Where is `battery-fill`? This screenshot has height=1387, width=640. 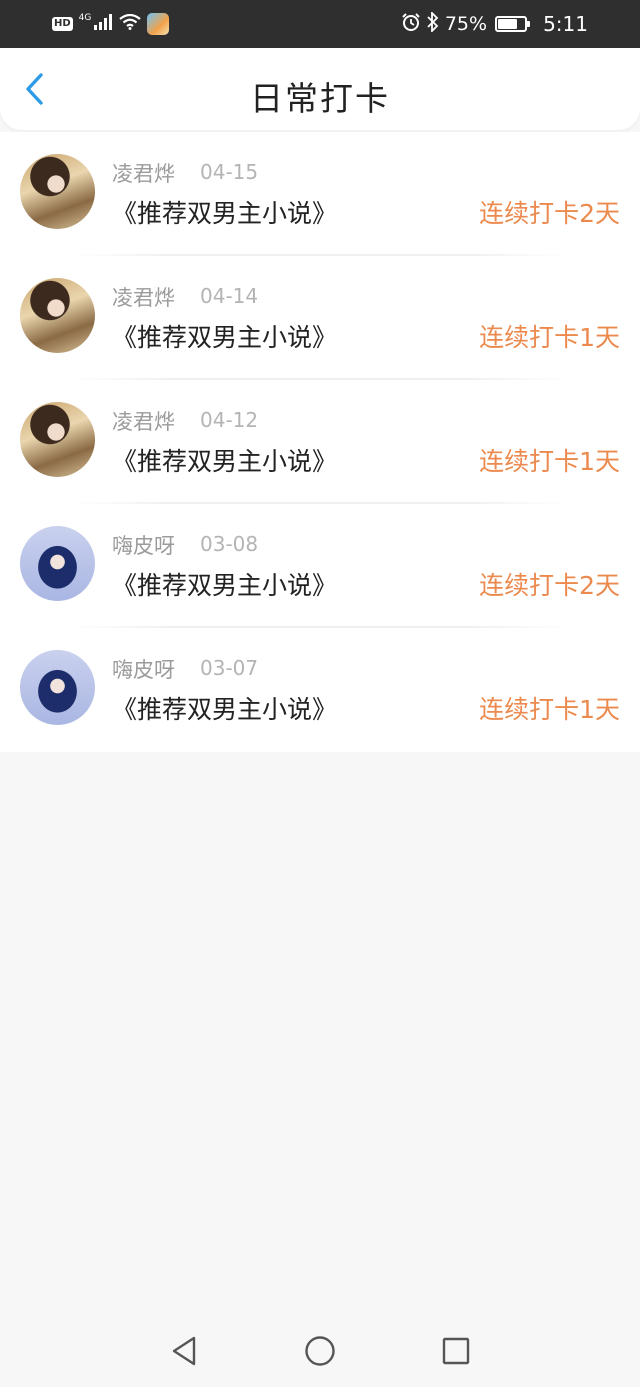 battery-fill is located at coordinates (508, 24).